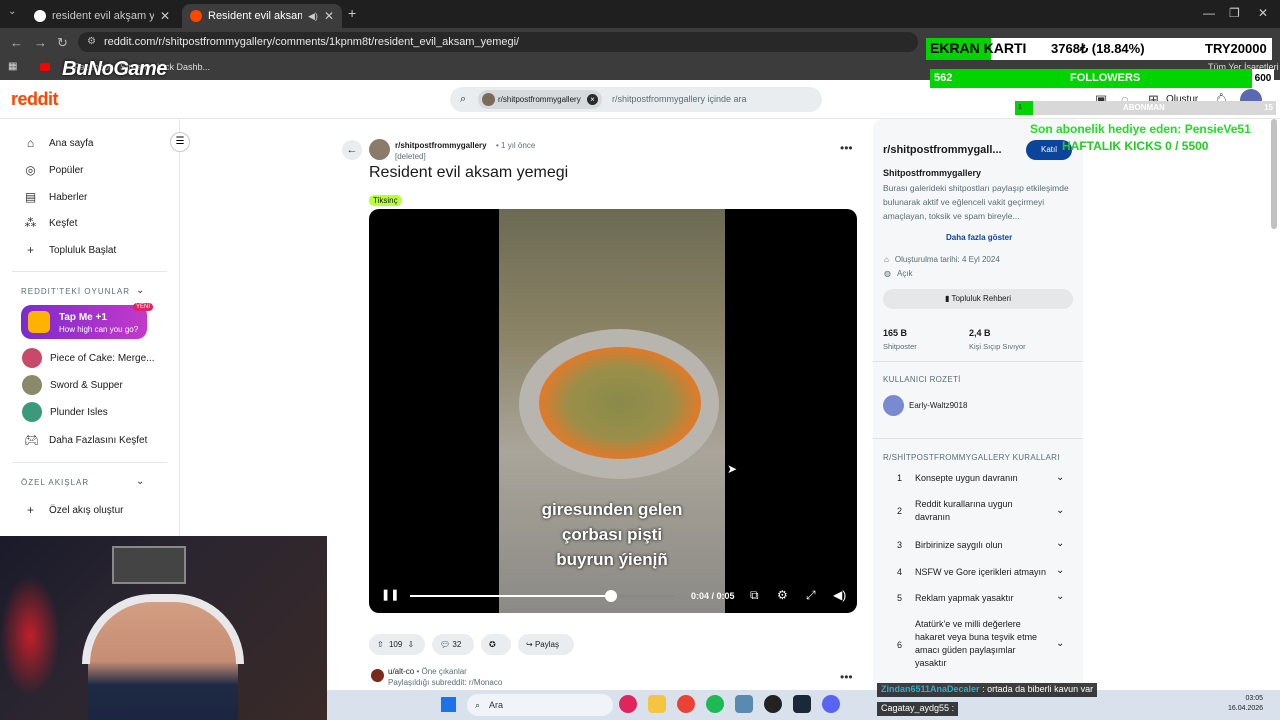 The image size is (1280, 720). Describe the element at coordinates (839, 595) in the screenshot. I see `volume-icon: ◀)` at that location.